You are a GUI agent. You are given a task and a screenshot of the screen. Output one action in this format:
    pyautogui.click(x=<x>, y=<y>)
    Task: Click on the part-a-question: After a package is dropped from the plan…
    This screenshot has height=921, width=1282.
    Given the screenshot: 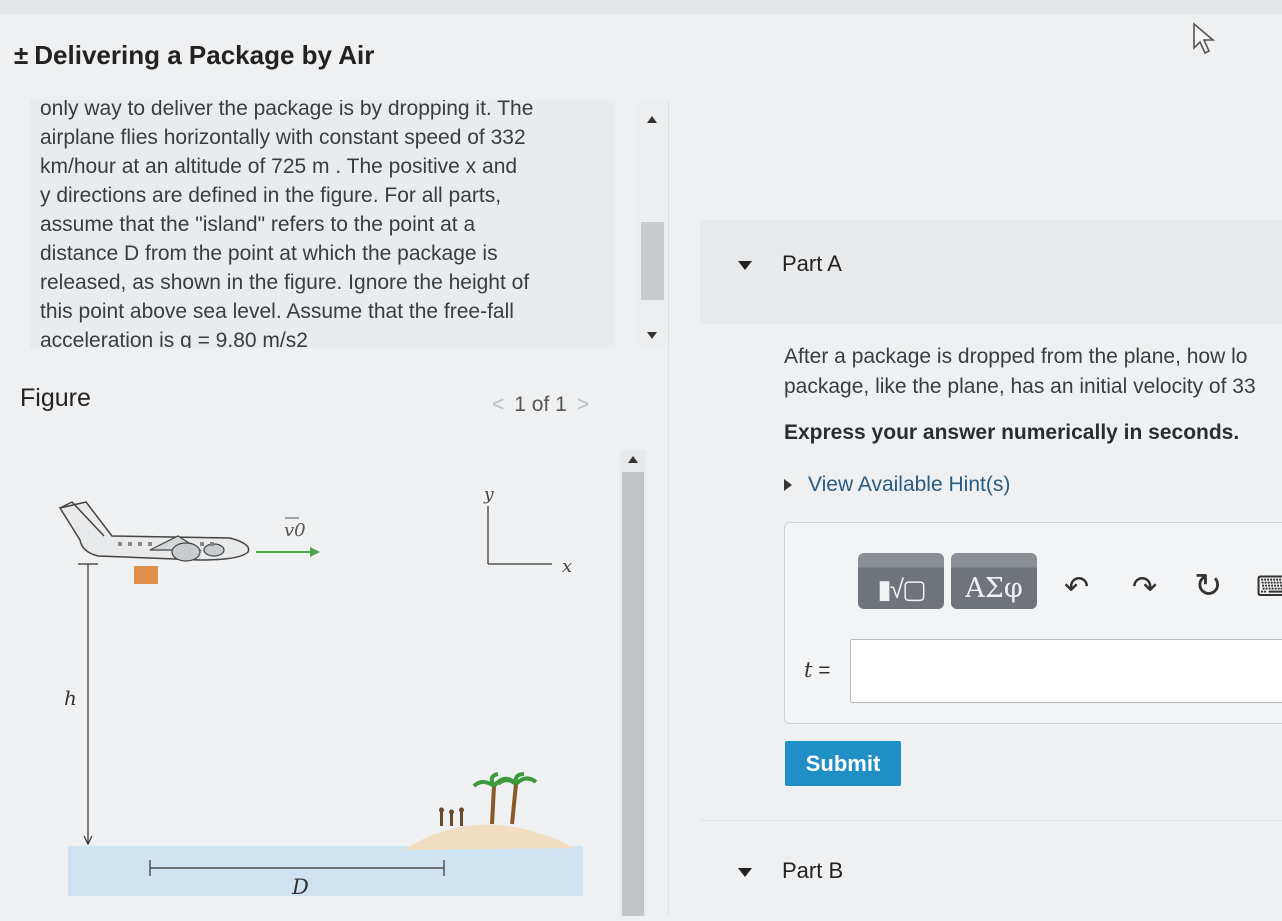 What is the action you would take?
    pyautogui.click(x=1020, y=372)
    